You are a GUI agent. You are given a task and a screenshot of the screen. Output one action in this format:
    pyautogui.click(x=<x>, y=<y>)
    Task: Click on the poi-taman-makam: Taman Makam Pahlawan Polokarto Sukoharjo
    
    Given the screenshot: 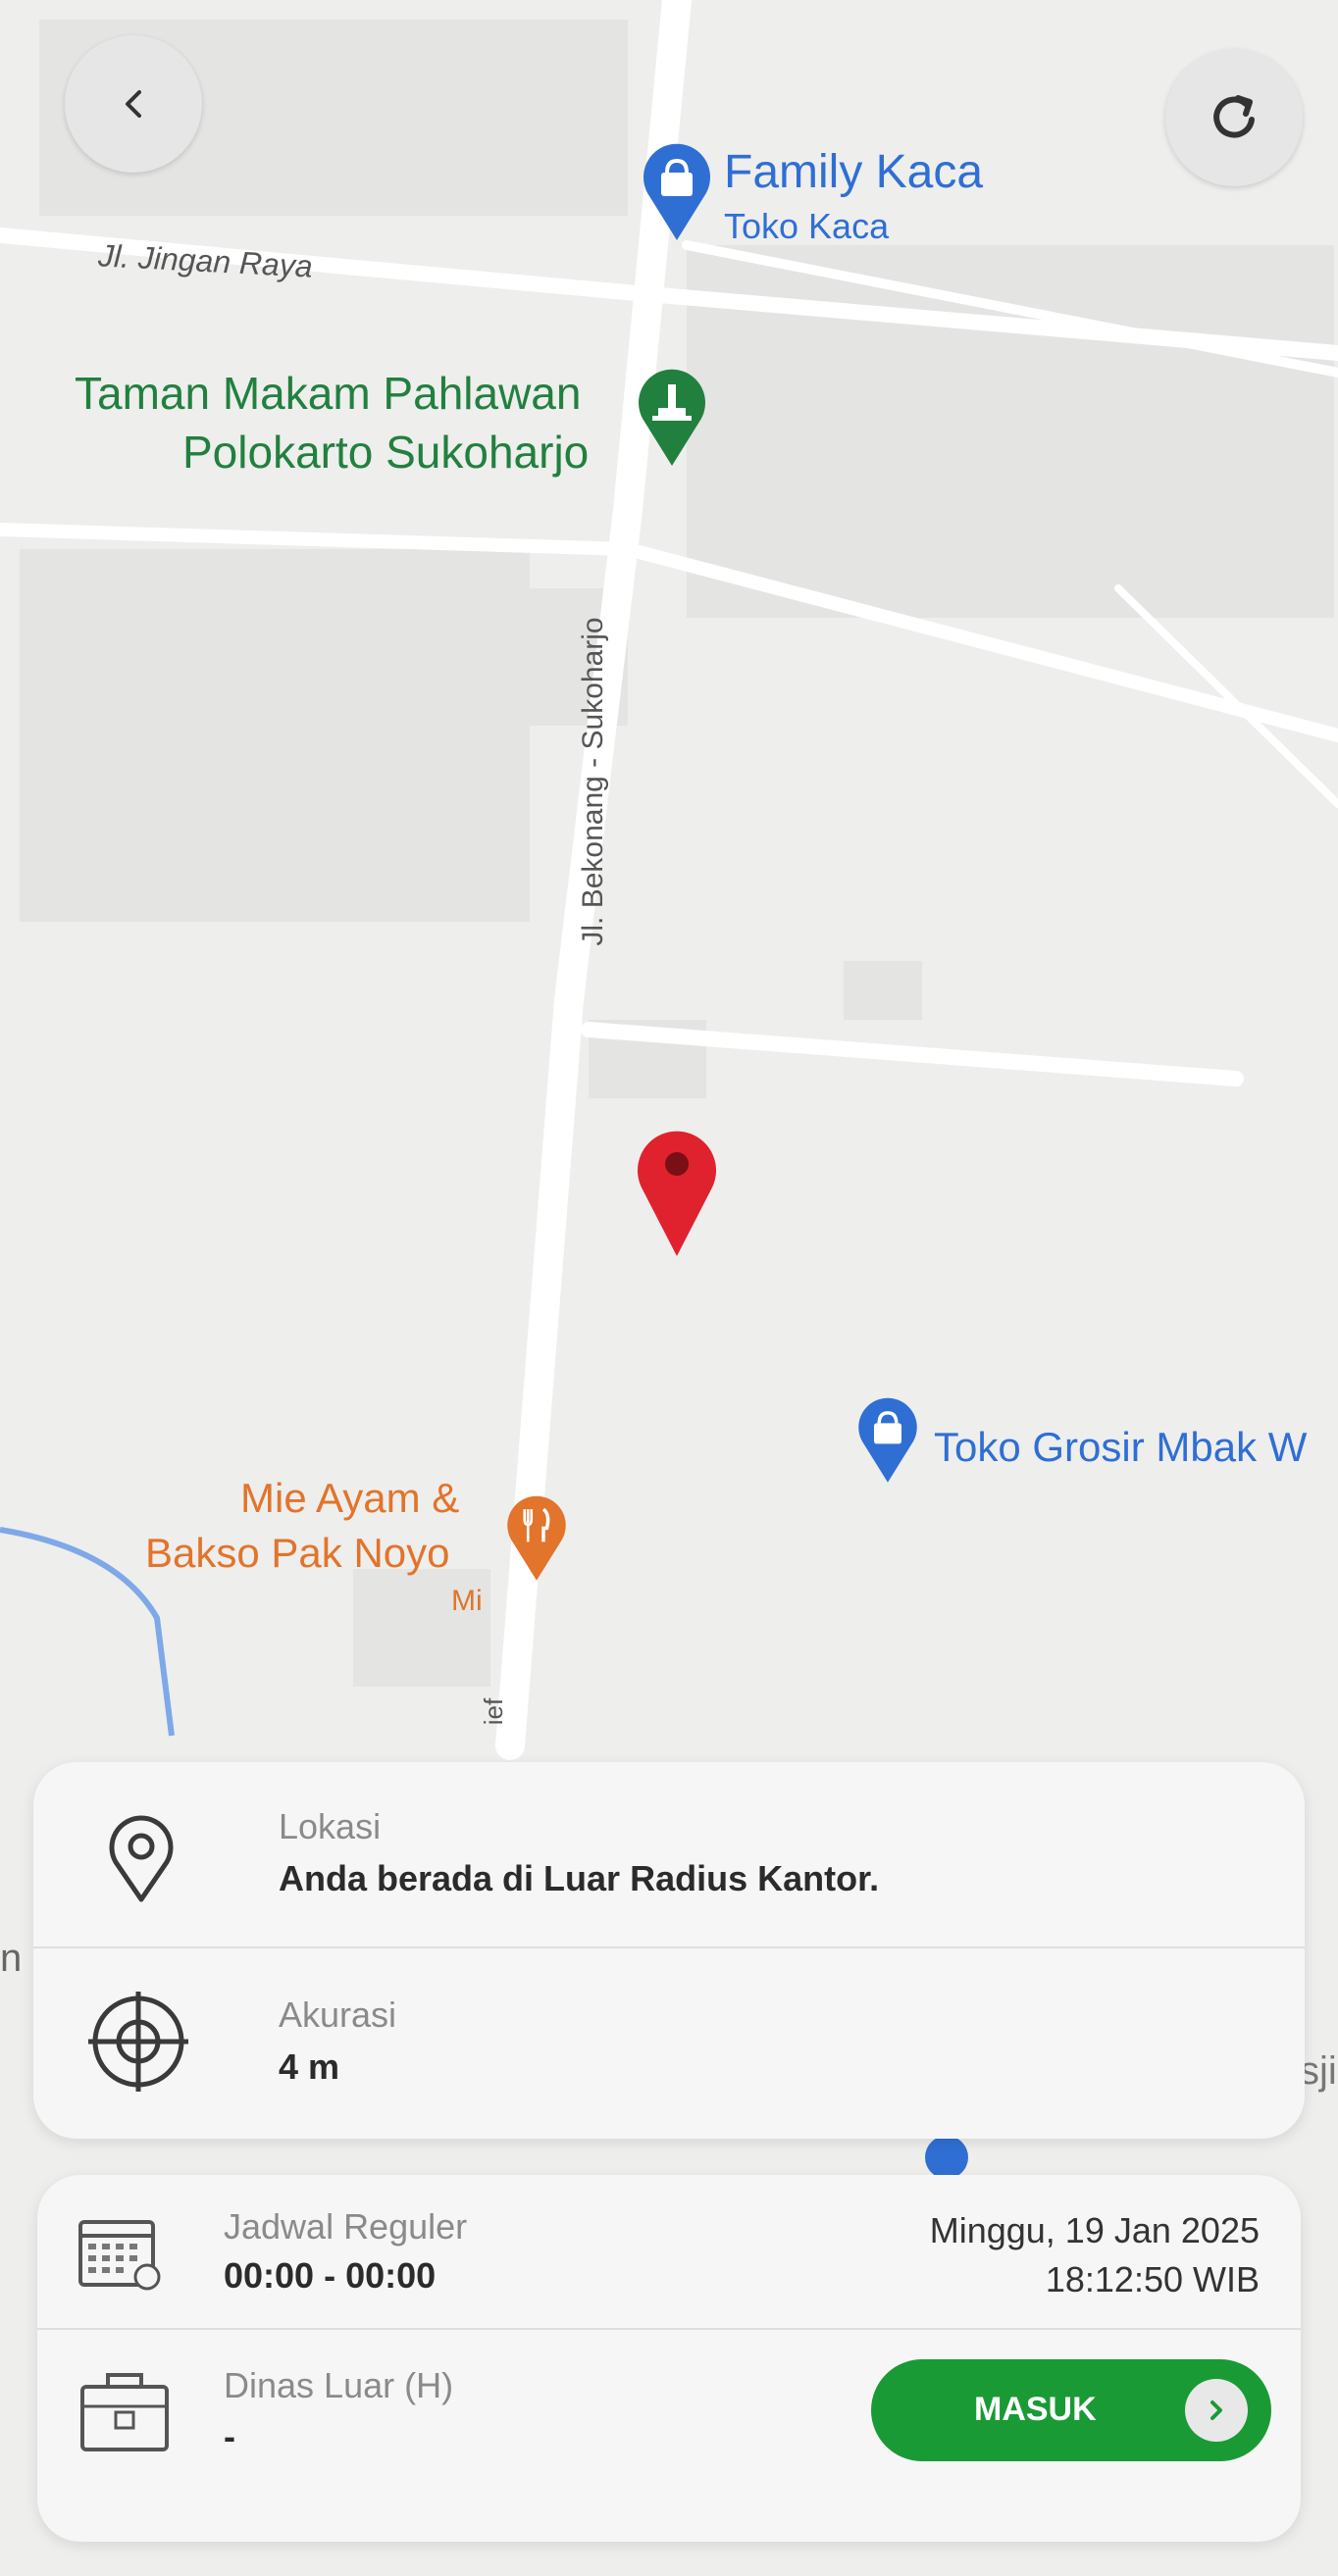 What is the action you would take?
    pyautogui.click(x=392, y=426)
    